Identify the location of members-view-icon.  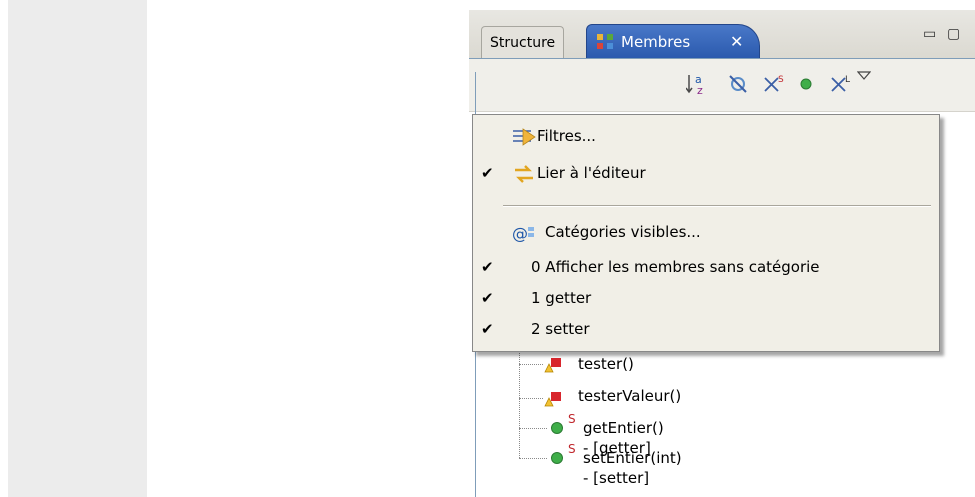
(605, 41).